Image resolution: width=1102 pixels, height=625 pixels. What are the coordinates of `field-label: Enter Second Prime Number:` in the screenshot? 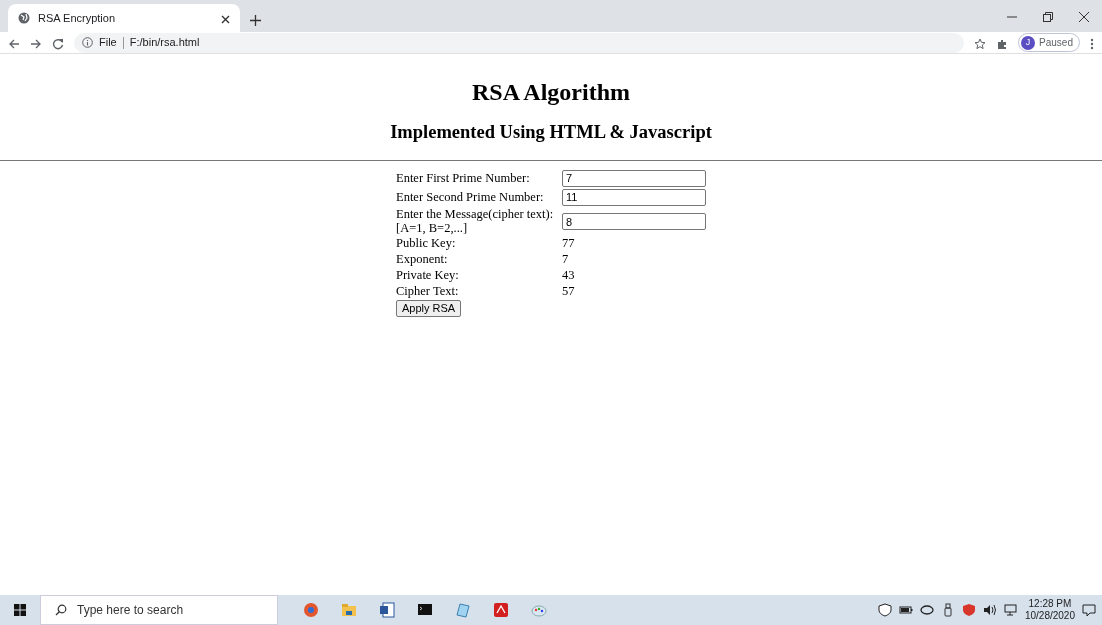 It's located at (470, 196).